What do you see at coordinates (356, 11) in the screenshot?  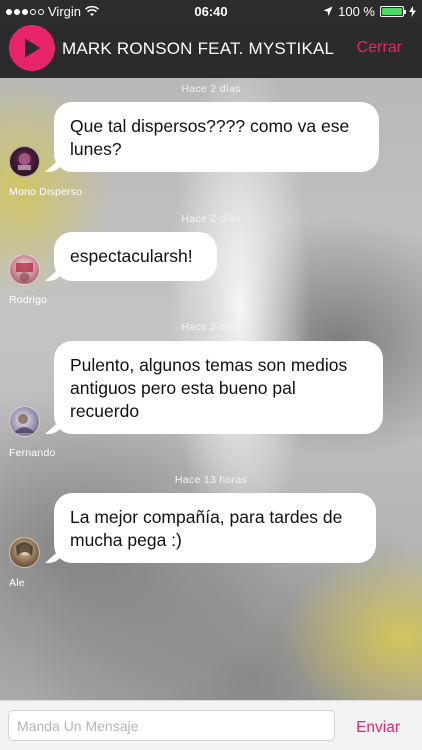 I see `battery-percent: 100 %` at bounding box center [356, 11].